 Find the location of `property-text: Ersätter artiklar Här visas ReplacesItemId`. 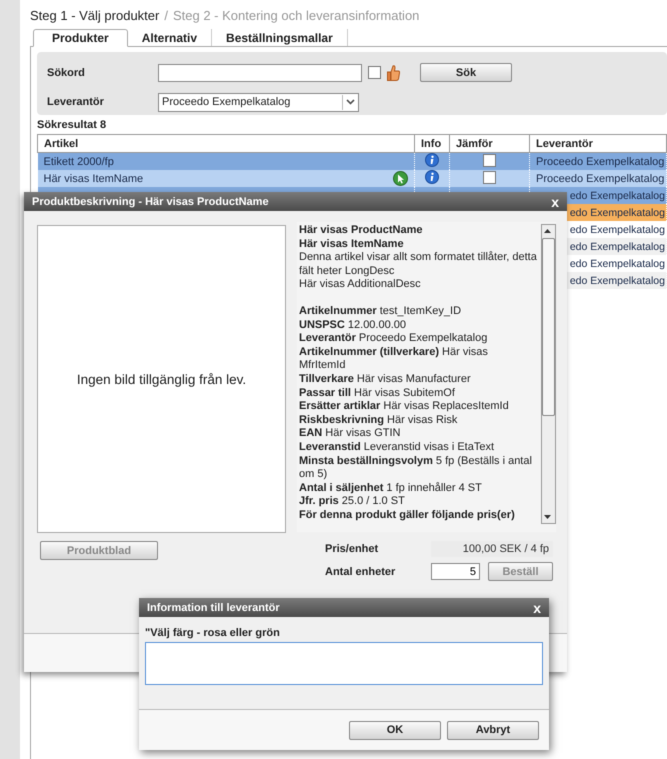

property-text: Ersätter artiklar Här visas ReplacesItemId is located at coordinates (404, 407).